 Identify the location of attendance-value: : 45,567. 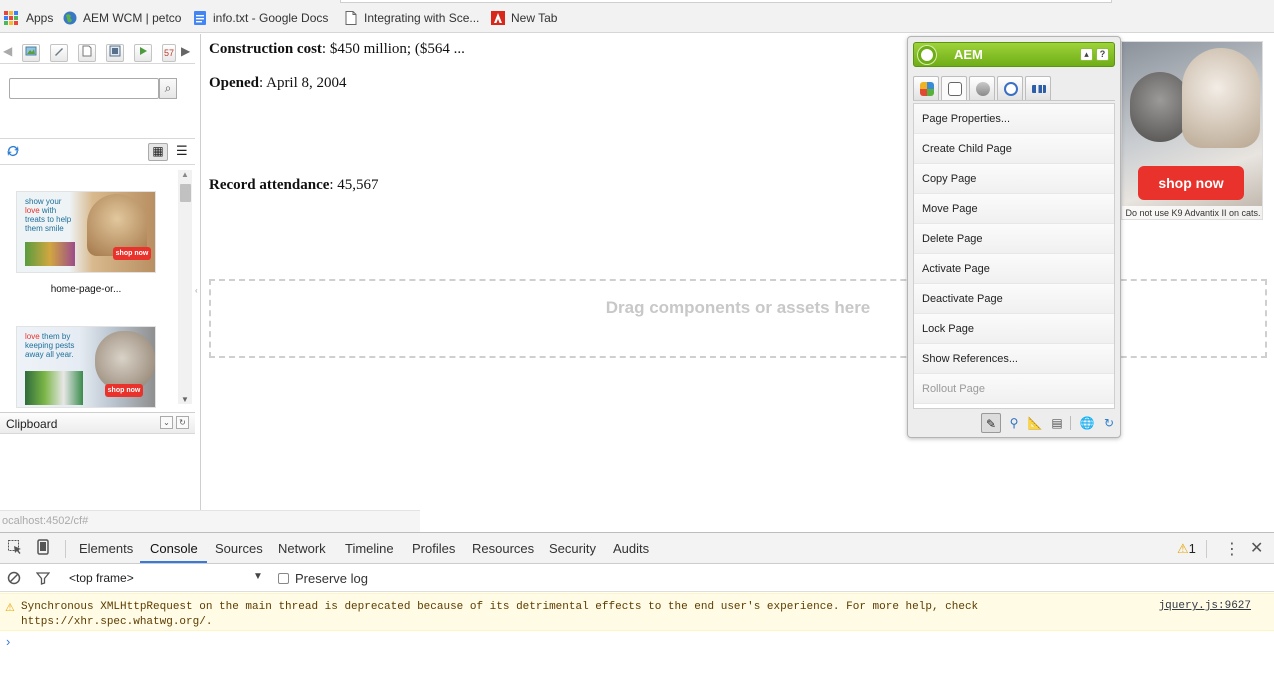
(354, 185).